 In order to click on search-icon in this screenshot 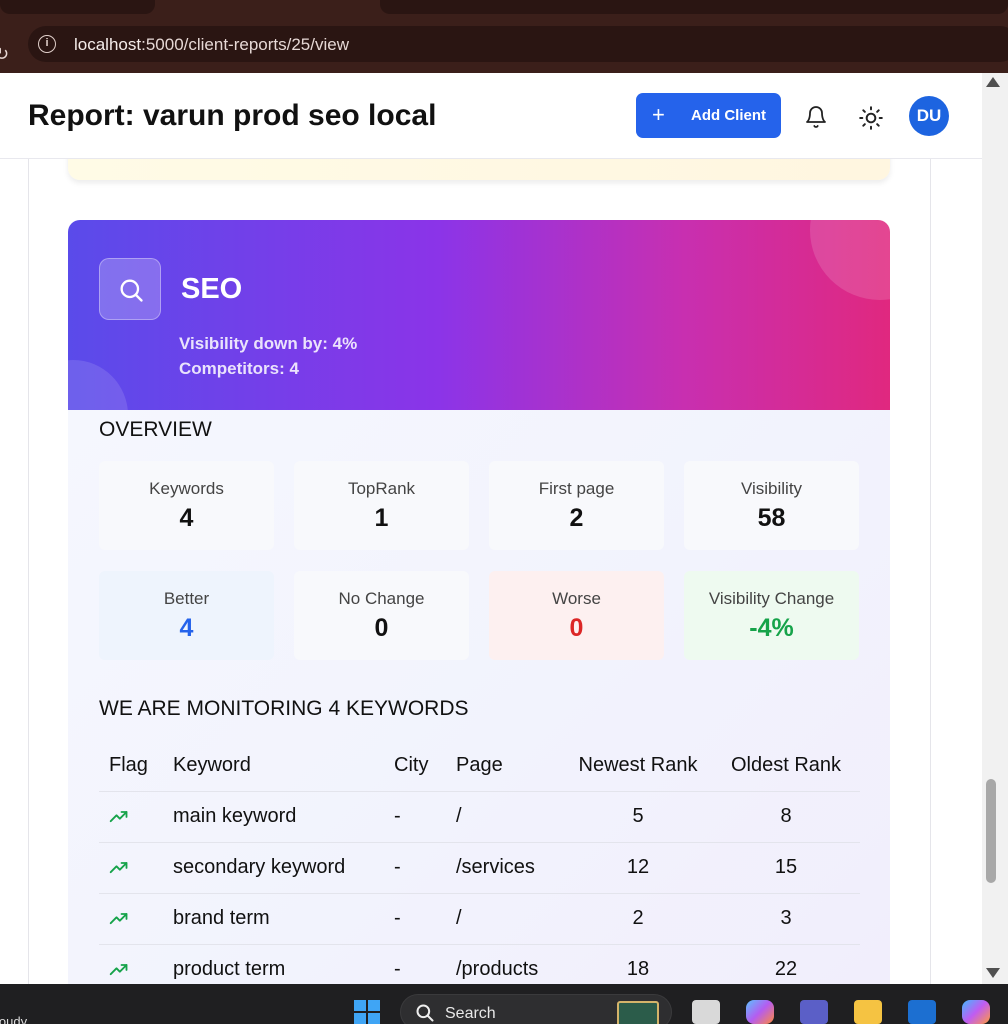, I will do `click(425, 1013)`.